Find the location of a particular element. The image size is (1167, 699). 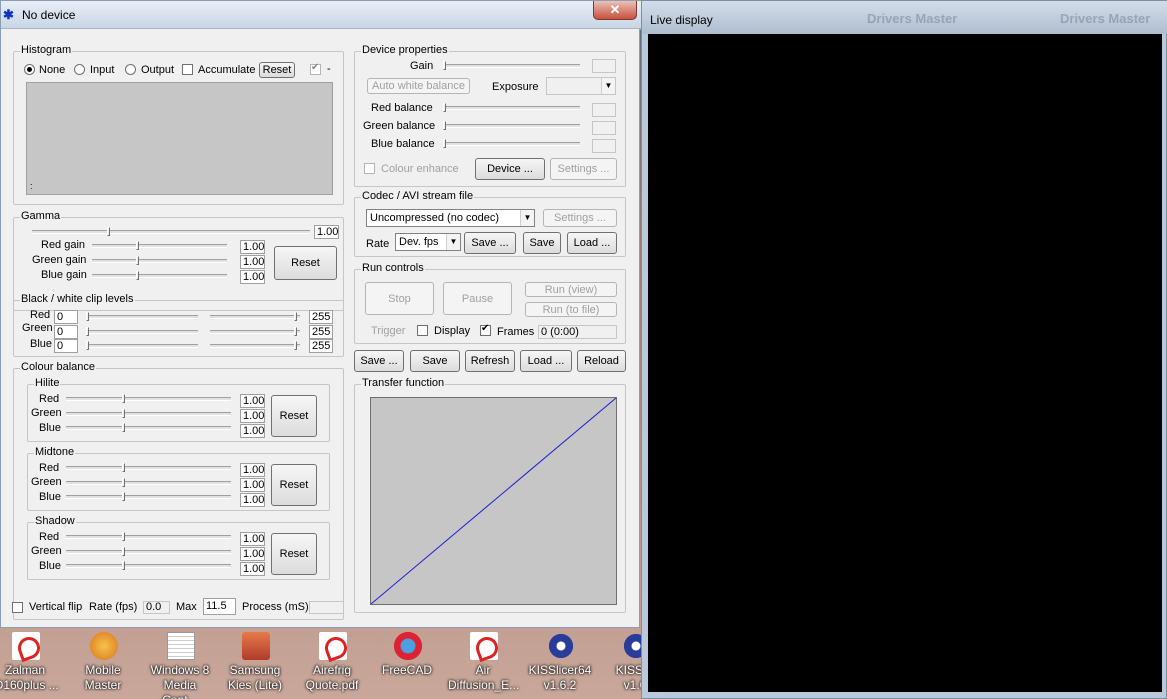

red-gain-thumb is located at coordinates (137, 245).